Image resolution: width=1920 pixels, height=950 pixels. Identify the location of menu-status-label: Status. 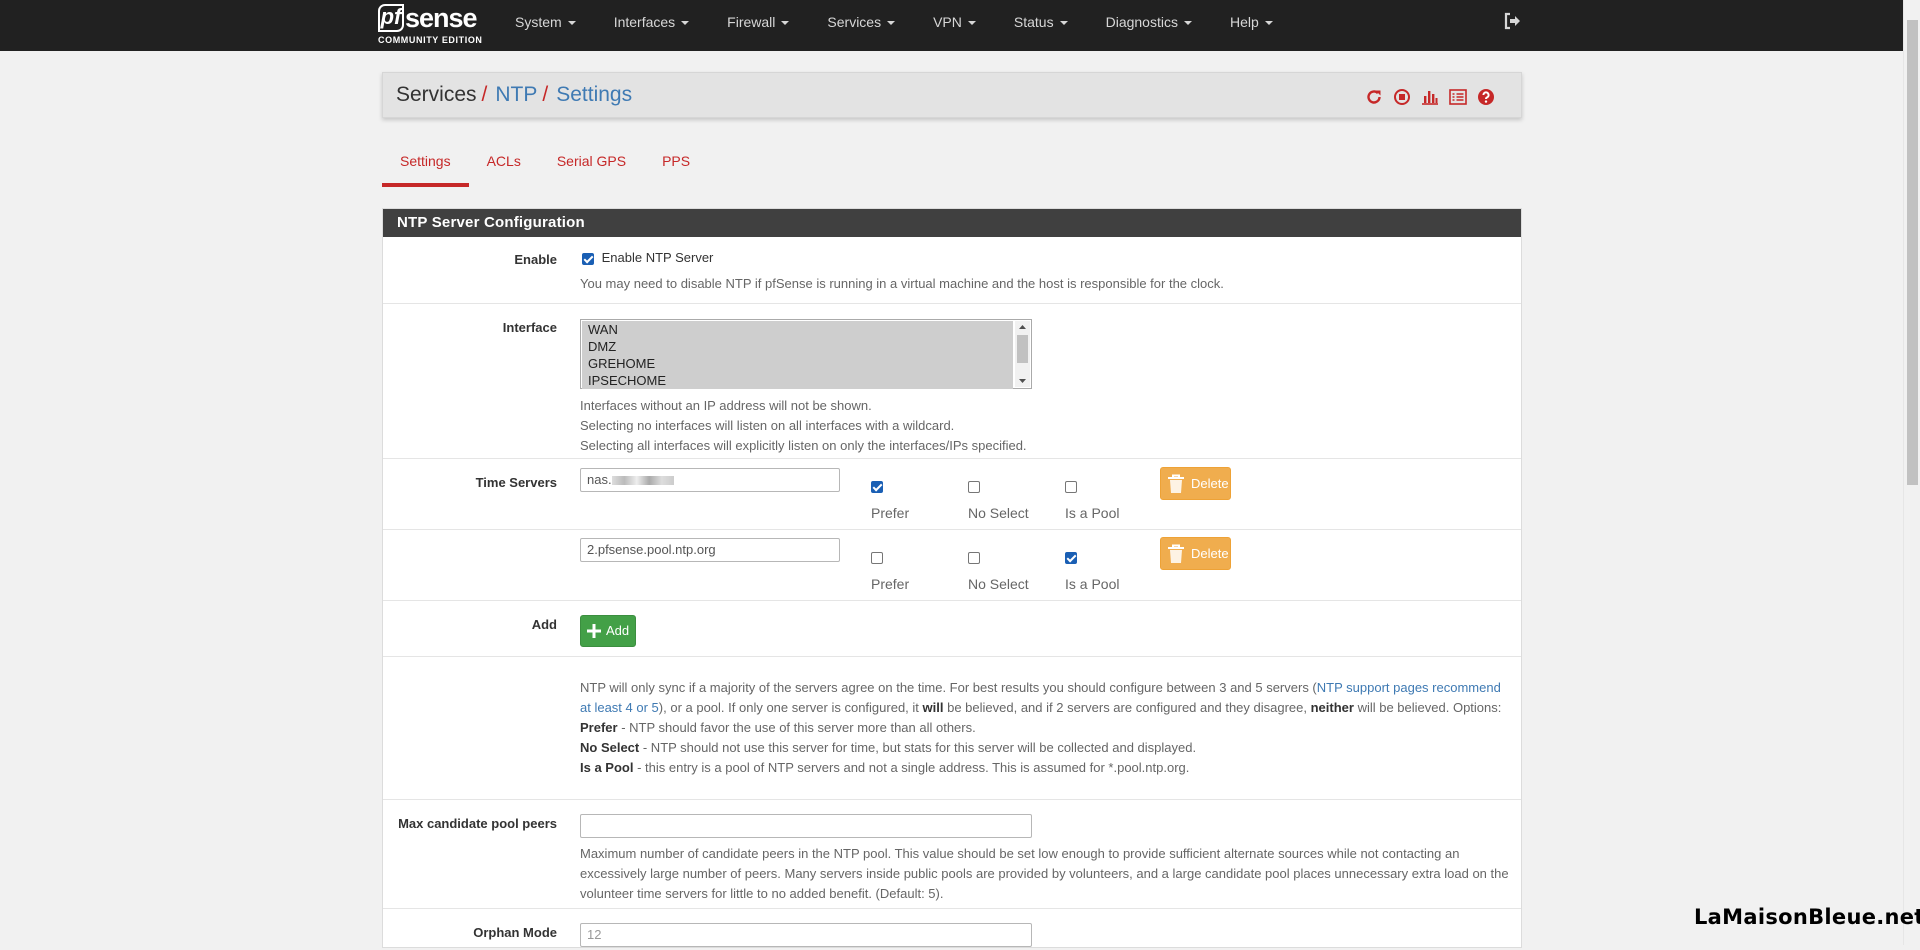
(1033, 22).